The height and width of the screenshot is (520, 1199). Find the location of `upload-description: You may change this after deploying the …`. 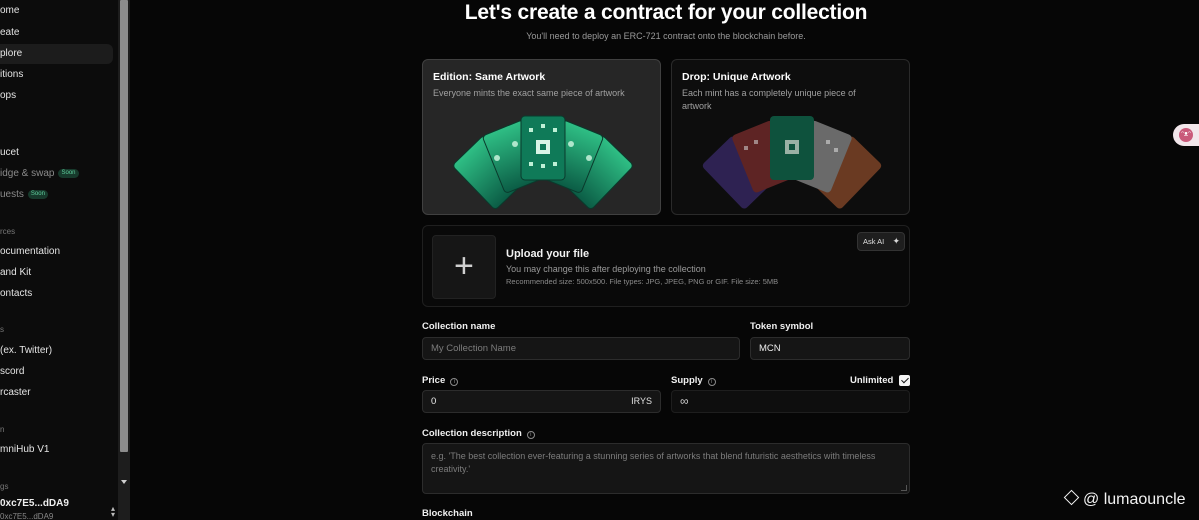

upload-description: You may change this after deploying the … is located at coordinates (606, 269).